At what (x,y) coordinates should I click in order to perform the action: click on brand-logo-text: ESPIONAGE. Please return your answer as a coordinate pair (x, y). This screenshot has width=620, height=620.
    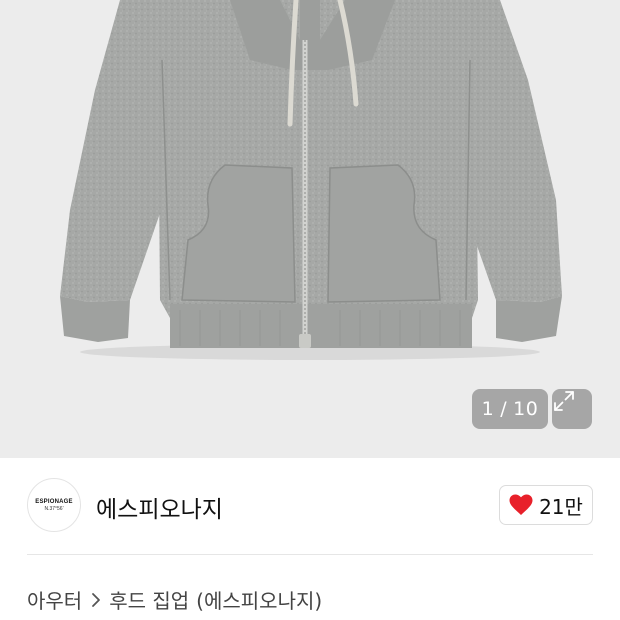
    Looking at the image, I should click on (54, 501).